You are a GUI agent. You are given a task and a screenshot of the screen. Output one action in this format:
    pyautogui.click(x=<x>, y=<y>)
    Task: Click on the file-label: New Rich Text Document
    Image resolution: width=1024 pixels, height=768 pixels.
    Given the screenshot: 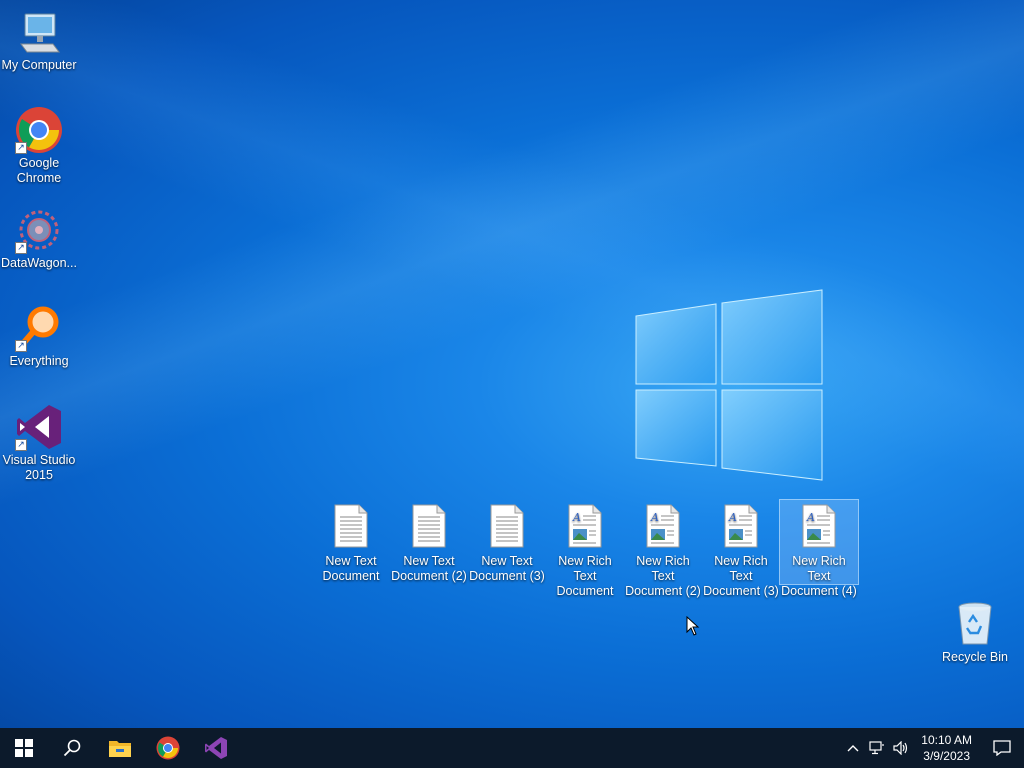 What is the action you would take?
    pyautogui.click(x=585, y=576)
    